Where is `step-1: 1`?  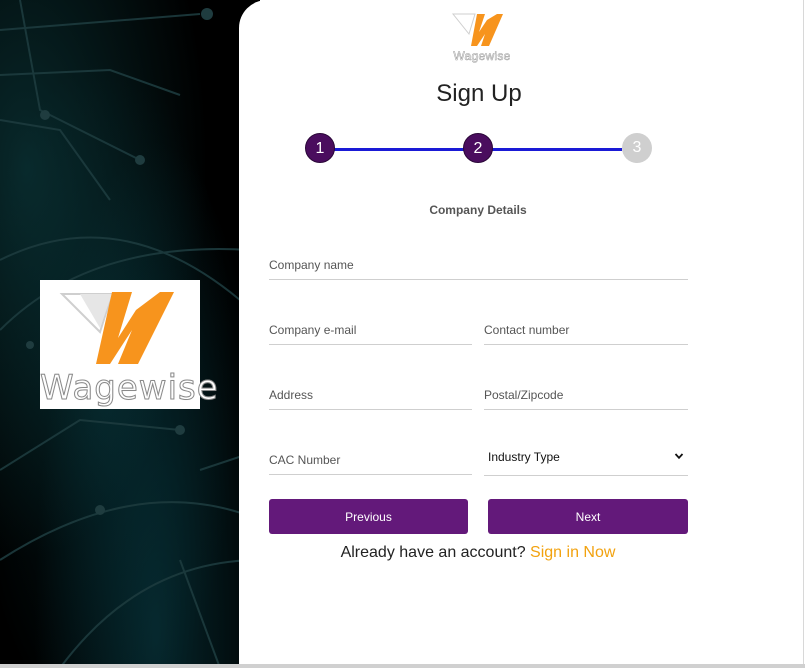 step-1: 1 is located at coordinates (320, 148).